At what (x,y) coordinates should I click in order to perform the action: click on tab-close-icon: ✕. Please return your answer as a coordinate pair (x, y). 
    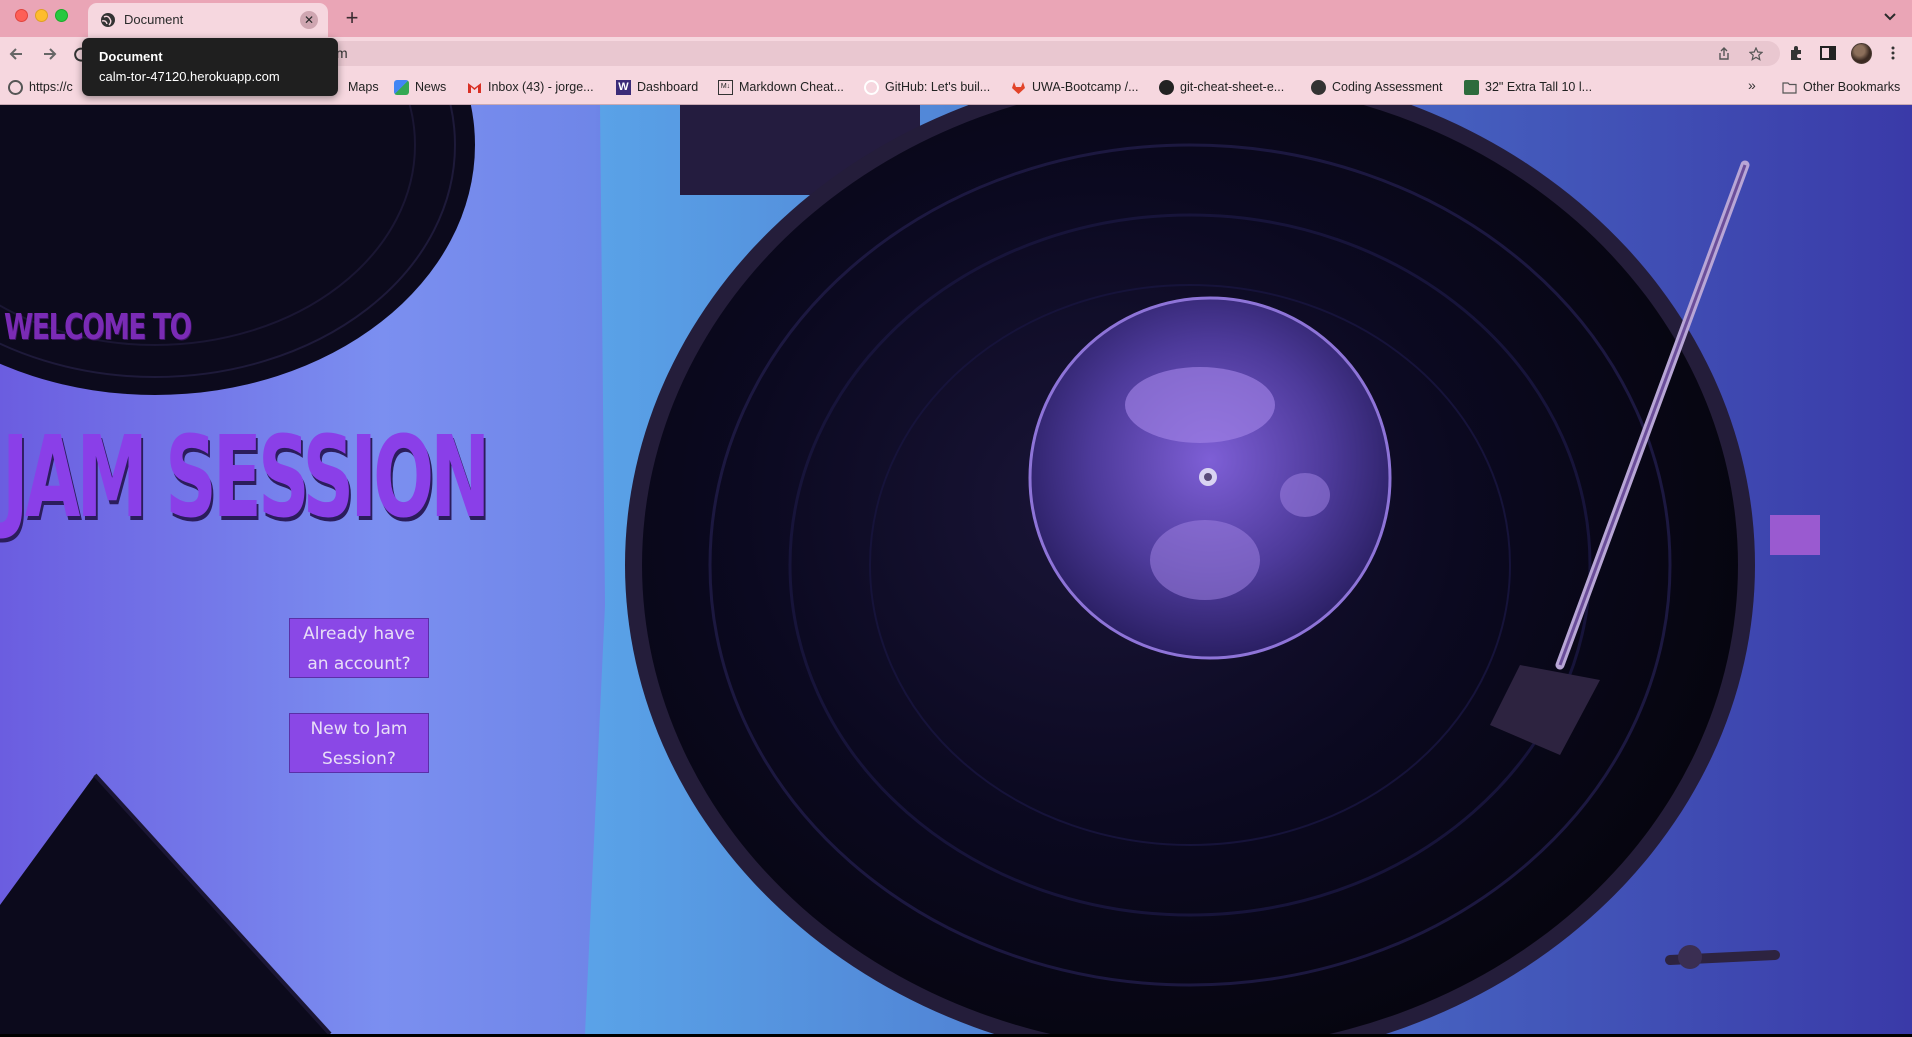
    Looking at the image, I should click on (309, 20).